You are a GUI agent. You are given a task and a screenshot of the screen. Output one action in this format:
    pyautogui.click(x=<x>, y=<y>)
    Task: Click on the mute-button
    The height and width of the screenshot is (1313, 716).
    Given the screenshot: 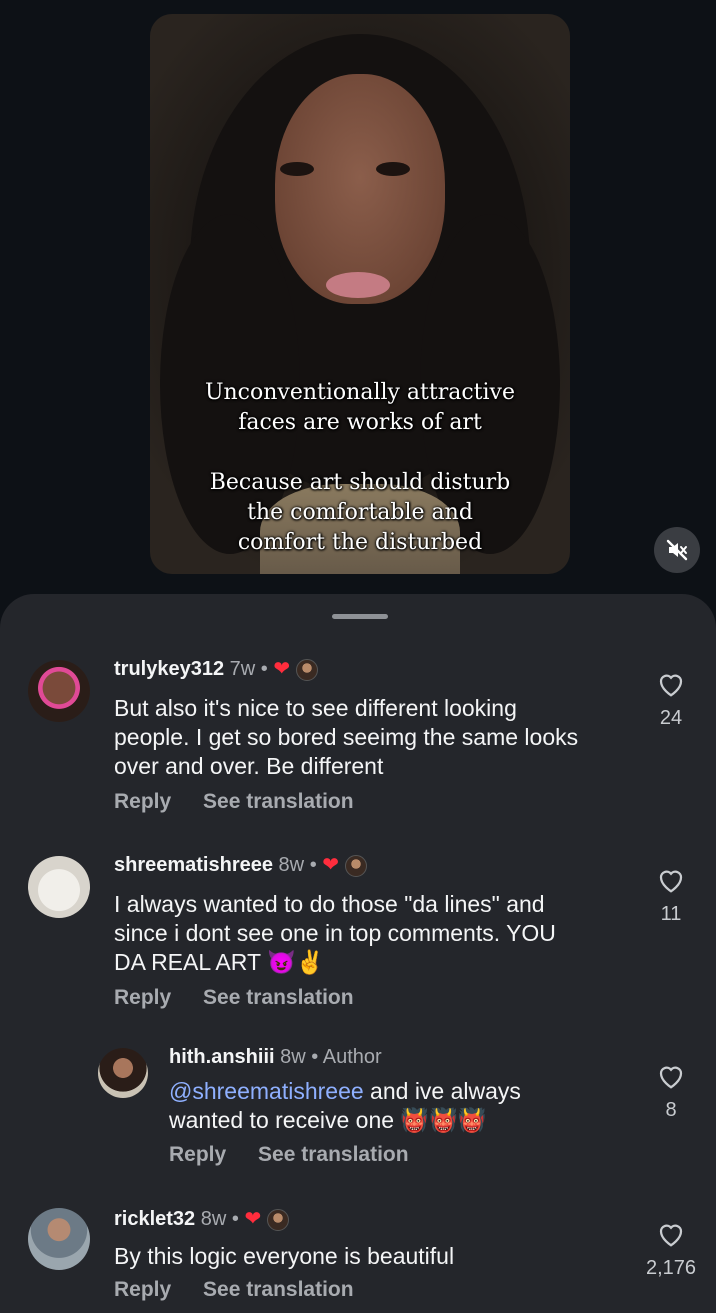 What is the action you would take?
    pyautogui.click(x=677, y=550)
    